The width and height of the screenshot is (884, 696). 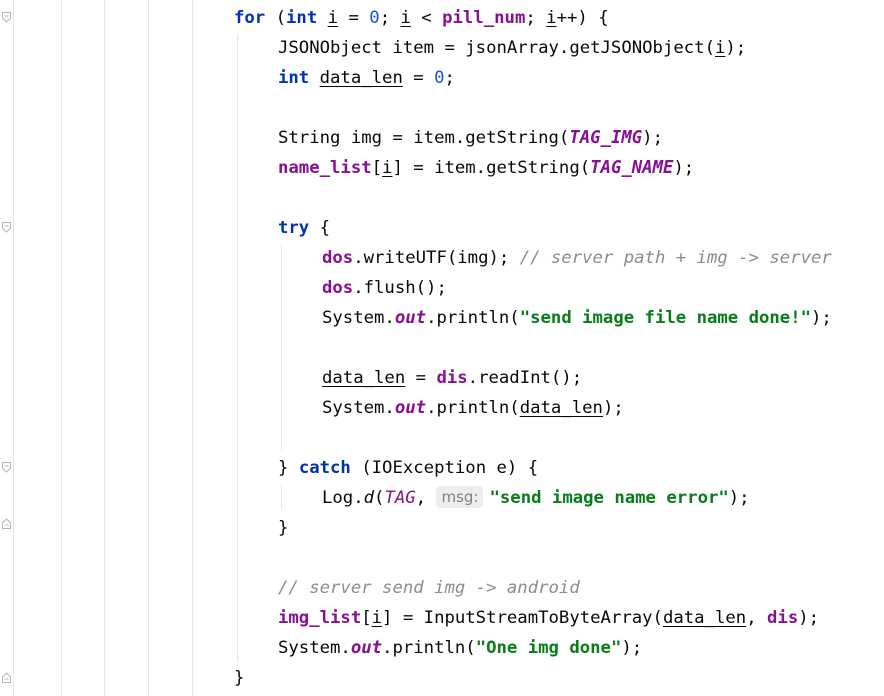 I want to click on gutter-separator, so click(x=13, y=348).